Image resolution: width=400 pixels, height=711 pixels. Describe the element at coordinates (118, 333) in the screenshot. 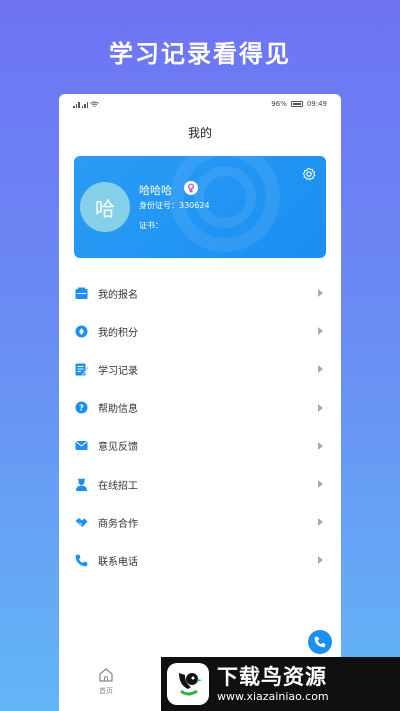

I see `menu-item-label: 我的积分` at that location.